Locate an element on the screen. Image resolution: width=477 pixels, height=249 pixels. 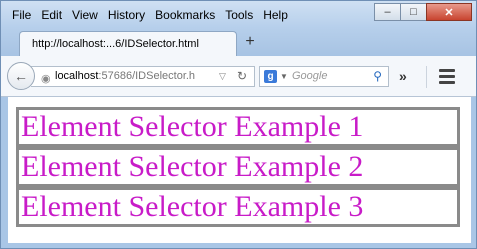
minimize-button: – is located at coordinates (387, 12).